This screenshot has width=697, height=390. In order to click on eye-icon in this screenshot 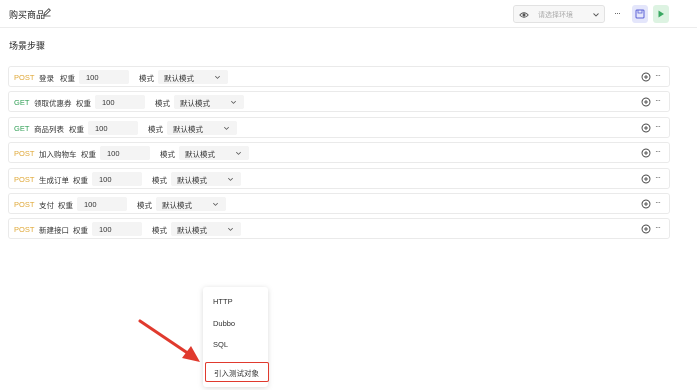, I will do `click(524, 15)`.